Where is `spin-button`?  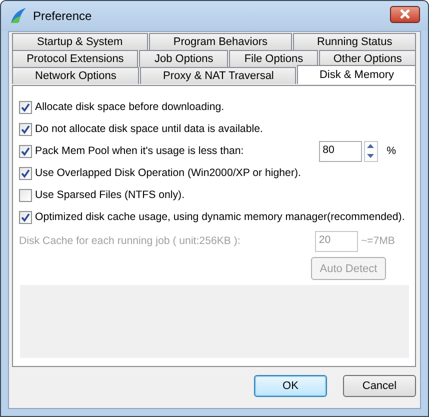
spin-button is located at coordinates (371, 151).